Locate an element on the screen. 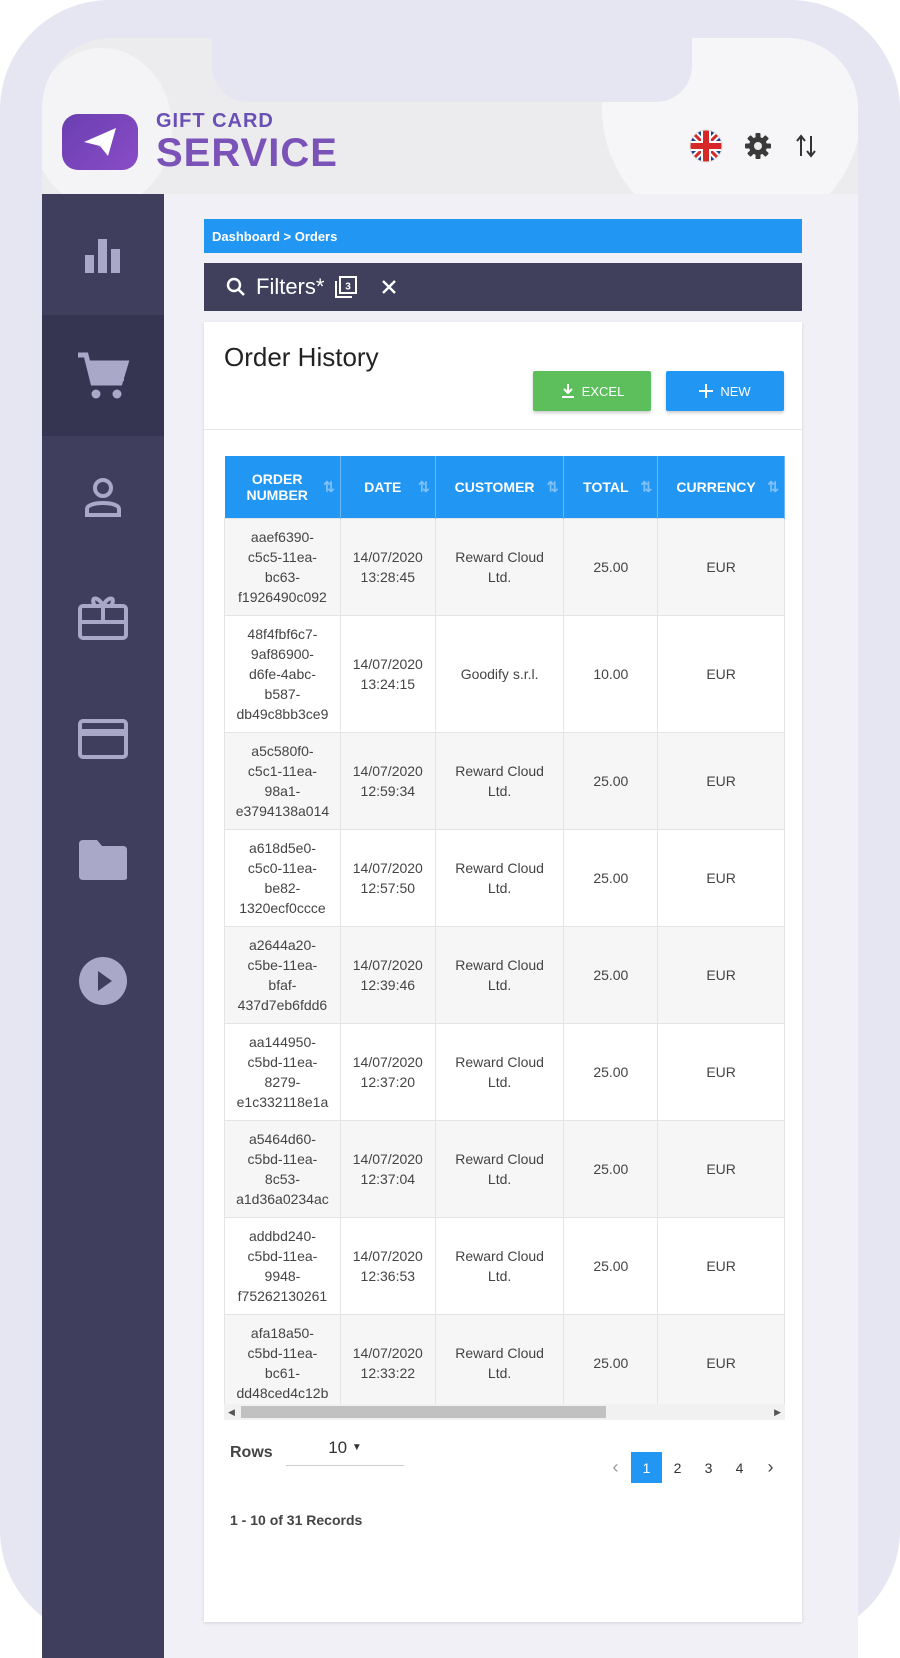  date-cell: 14/07/2020 12:33:22 is located at coordinates (387, 1362).